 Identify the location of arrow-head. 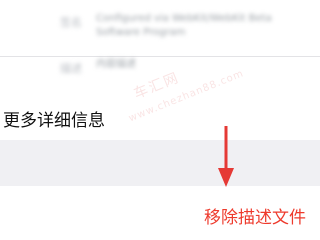
(226, 177).